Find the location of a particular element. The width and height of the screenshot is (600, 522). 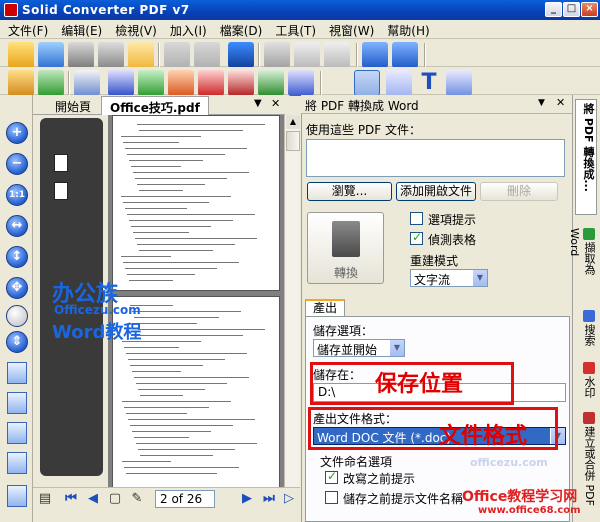

split-icon is located at coordinates (405, 55).